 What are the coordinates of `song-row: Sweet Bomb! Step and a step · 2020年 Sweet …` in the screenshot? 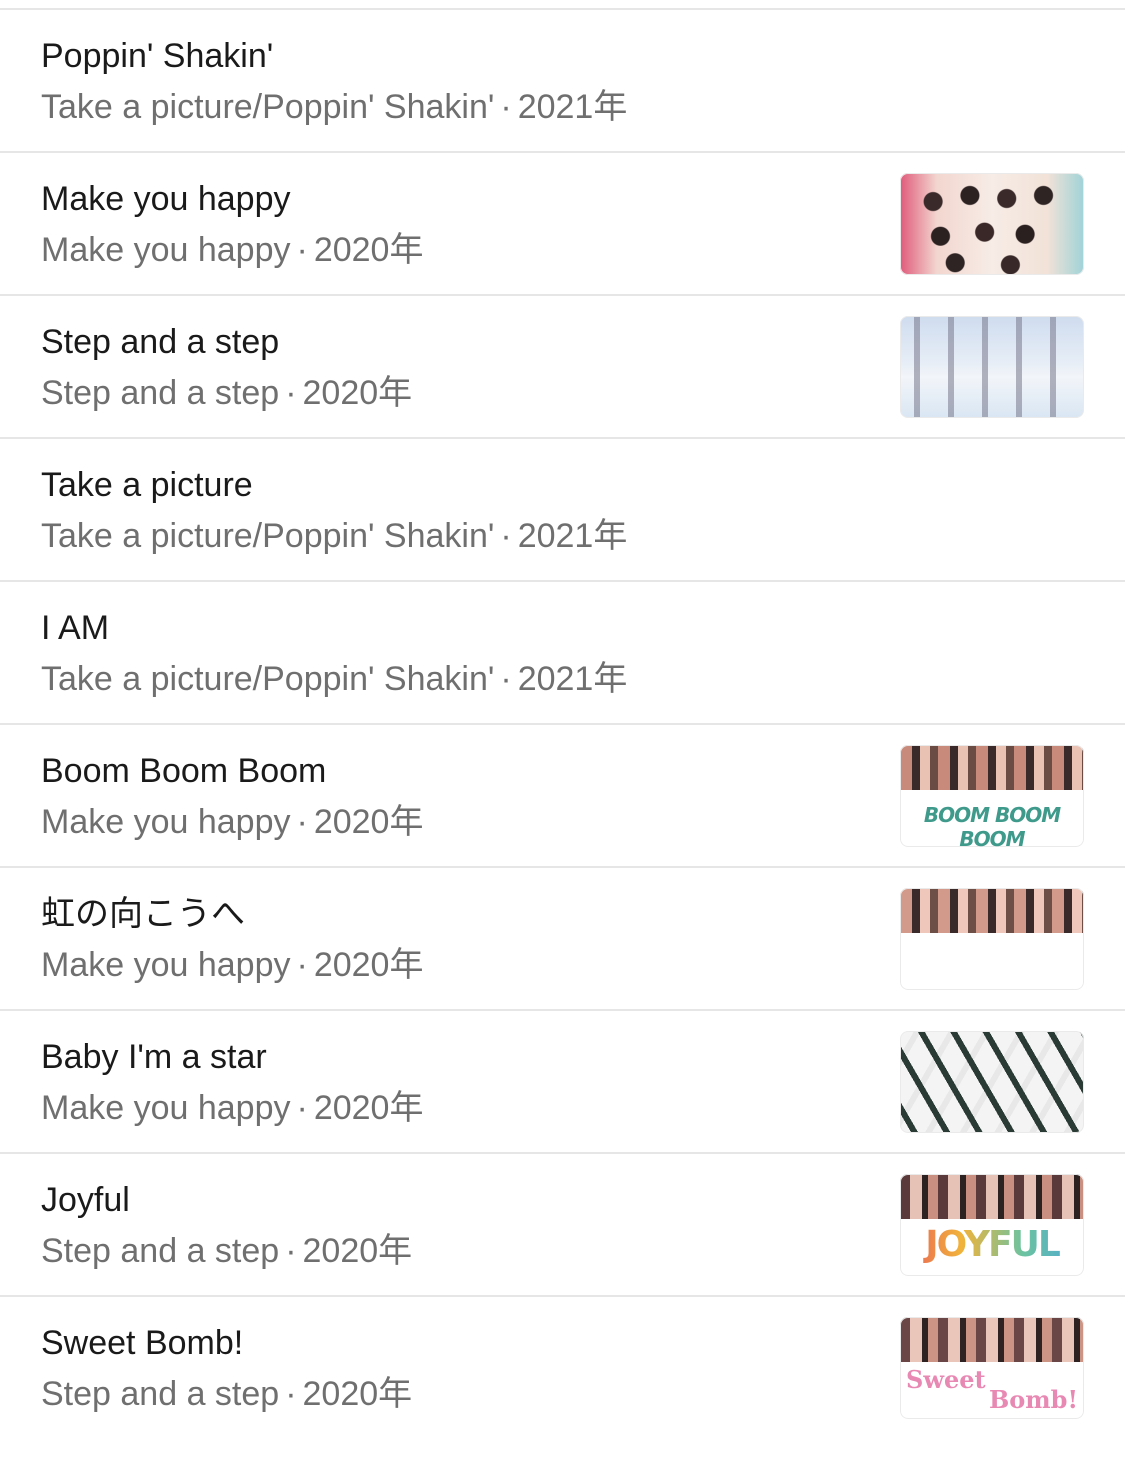 It's located at (562, 1368).